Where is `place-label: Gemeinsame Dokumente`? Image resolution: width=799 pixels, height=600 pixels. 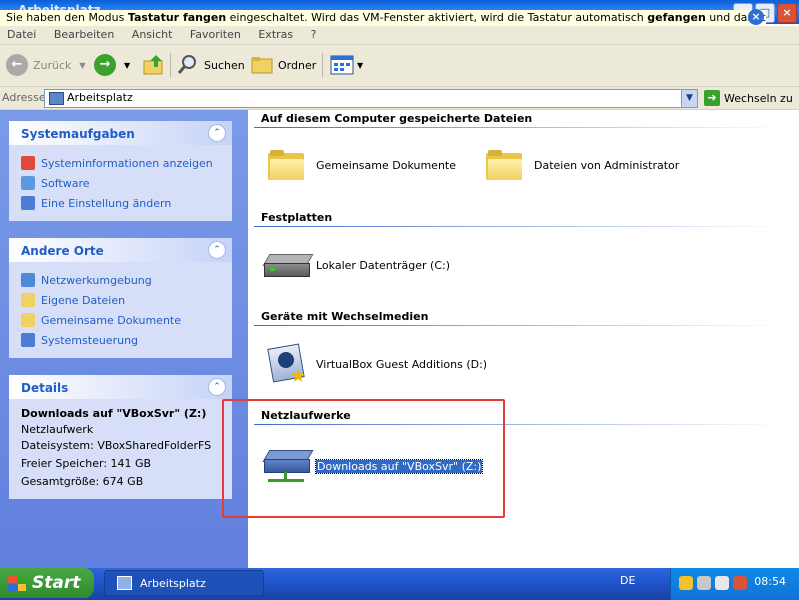
place-label: Gemeinsame Dokumente is located at coordinates (111, 320).